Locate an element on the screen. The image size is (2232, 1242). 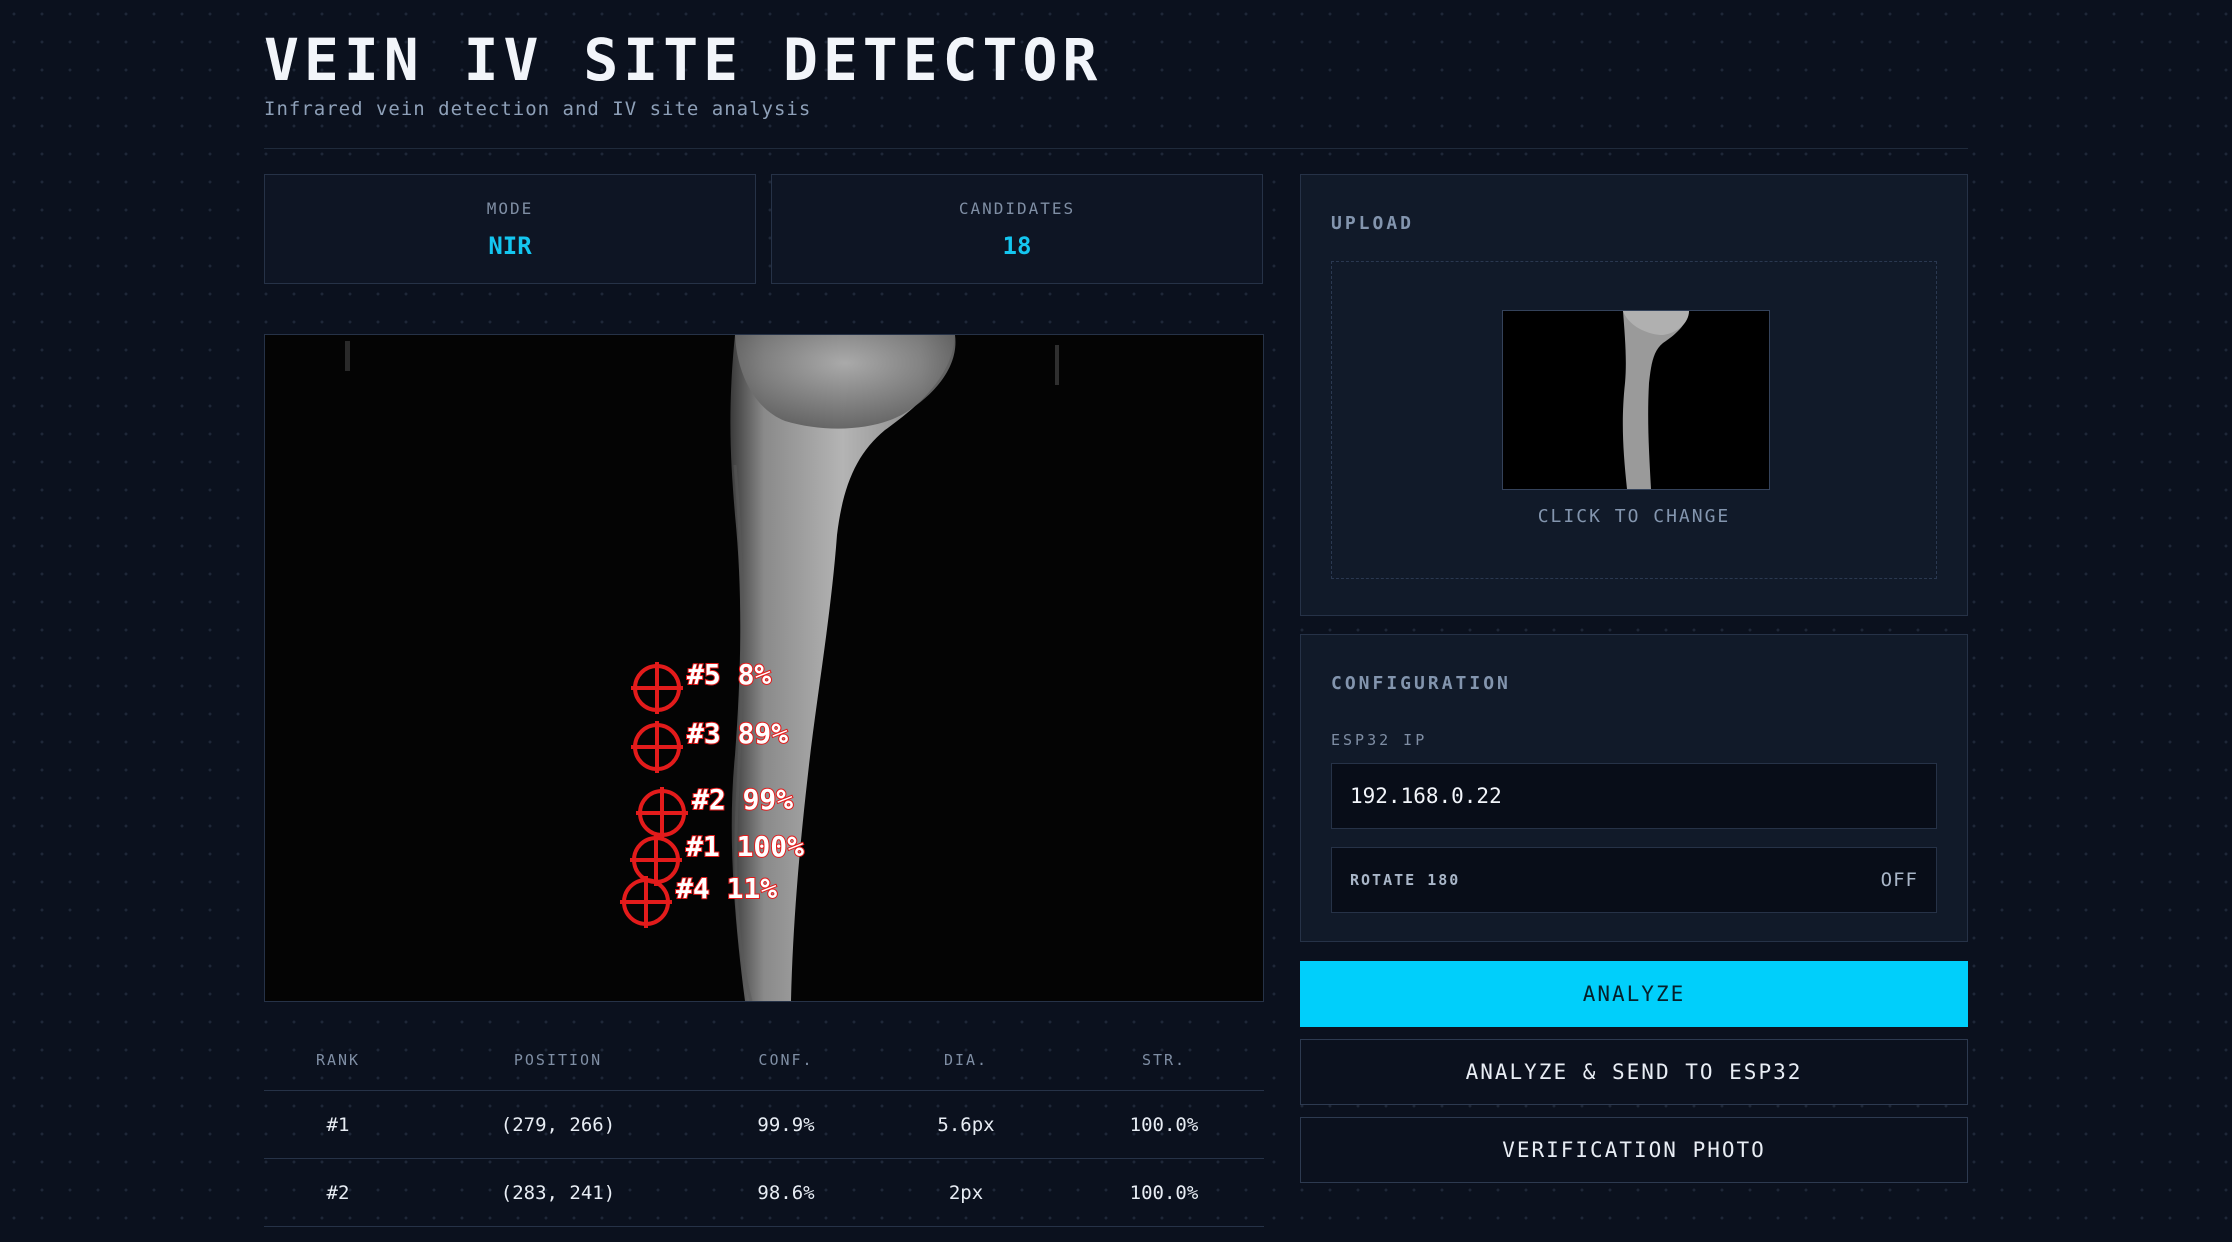
detection-marker-label: #1 100% is located at coordinates (745, 846).